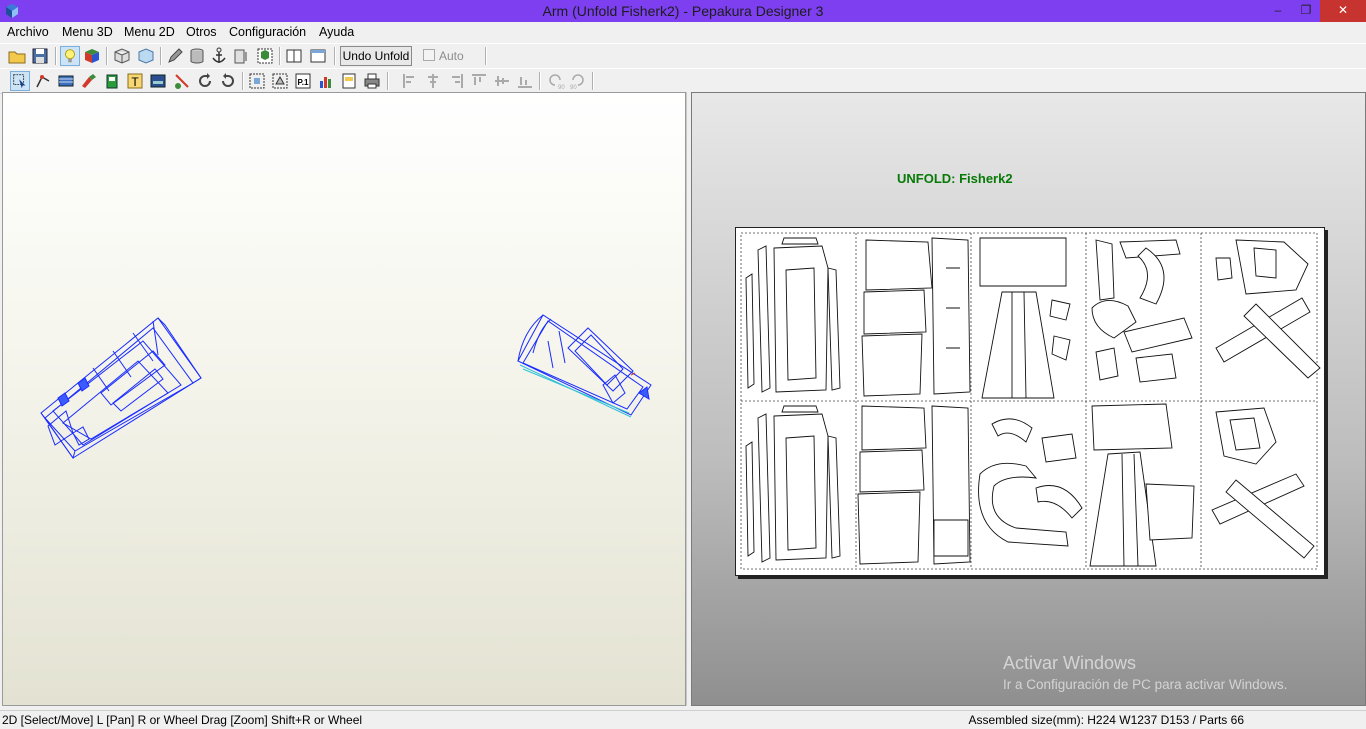 The image size is (1366, 729). What do you see at coordinates (122, 56) in the screenshot?
I see `wire-cube-icon` at bounding box center [122, 56].